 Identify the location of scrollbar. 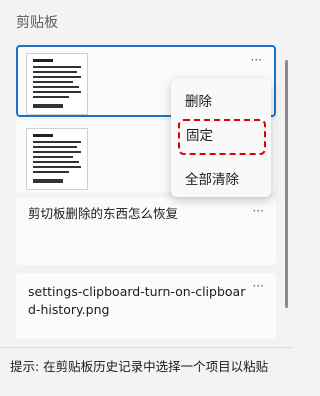
(286, 184).